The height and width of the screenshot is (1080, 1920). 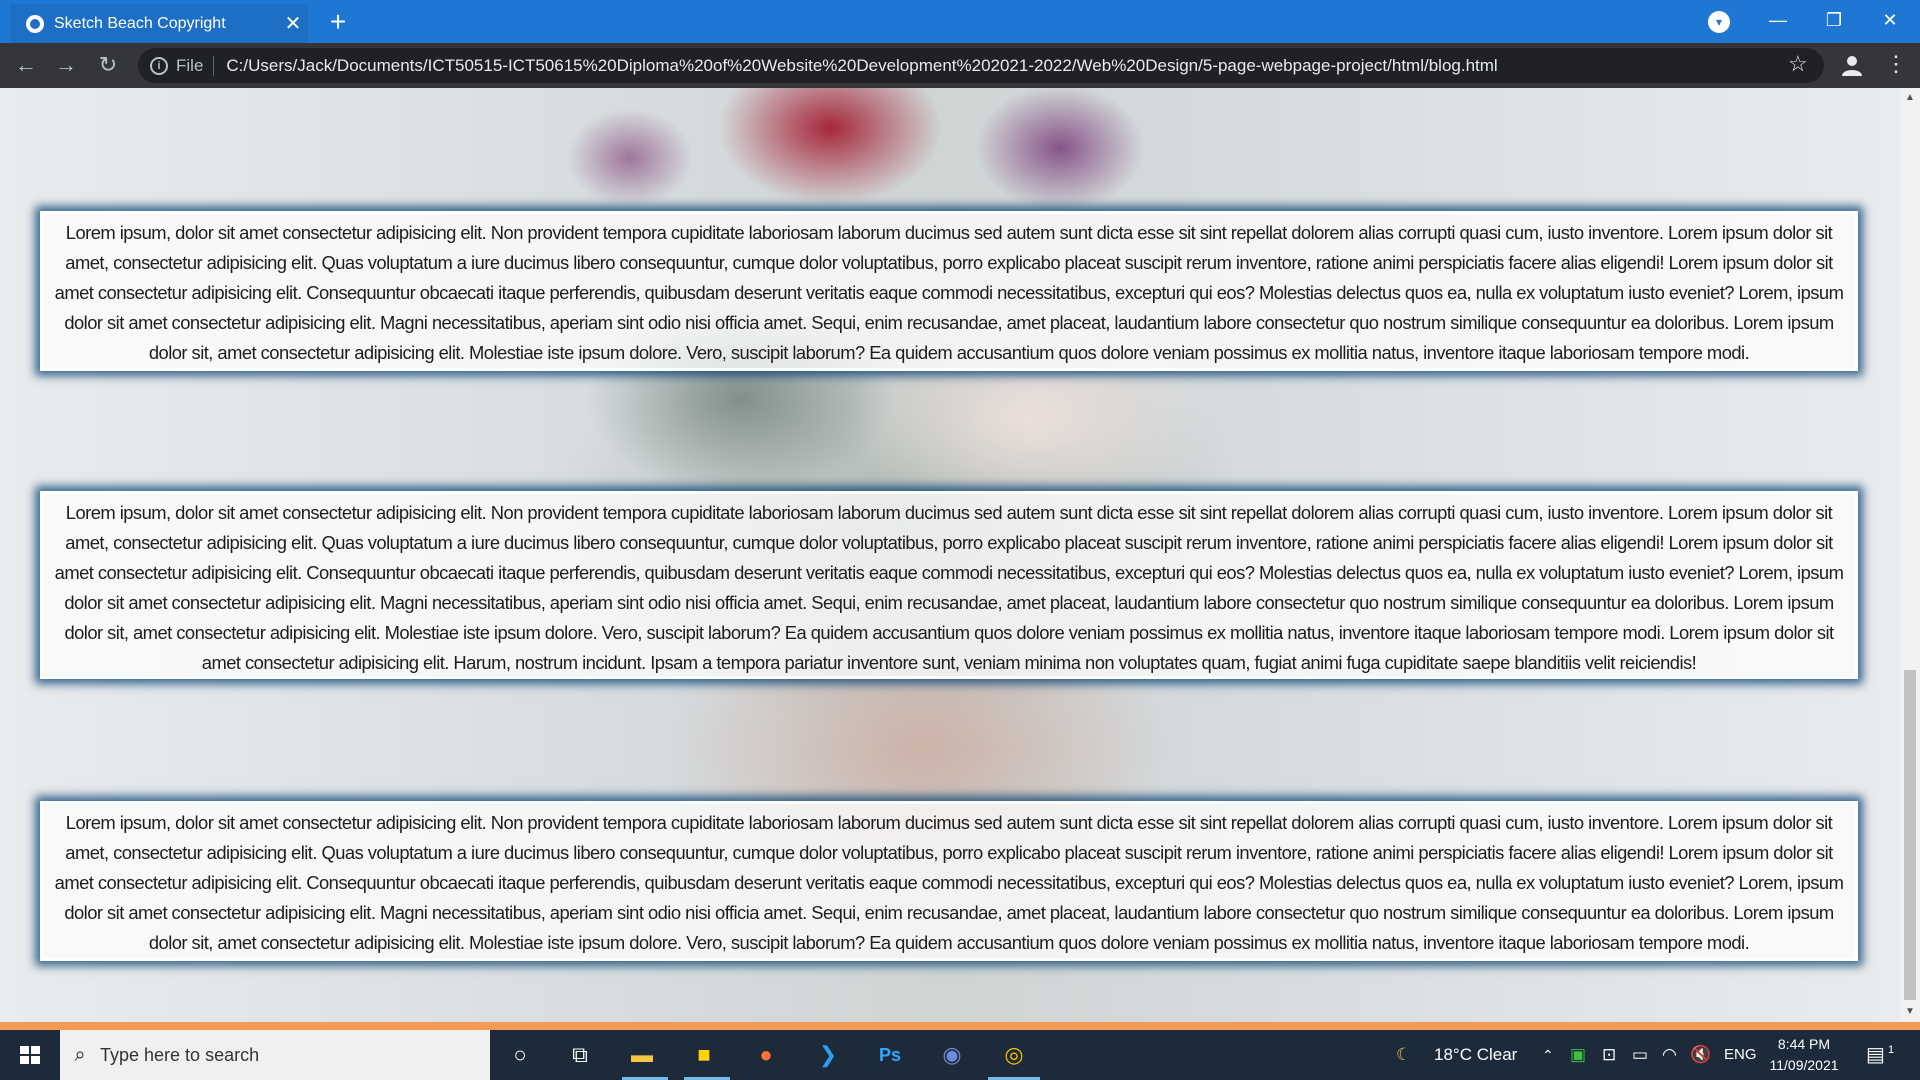 I want to click on device-tray-icon: ⊡, so click(x=1609, y=1055).